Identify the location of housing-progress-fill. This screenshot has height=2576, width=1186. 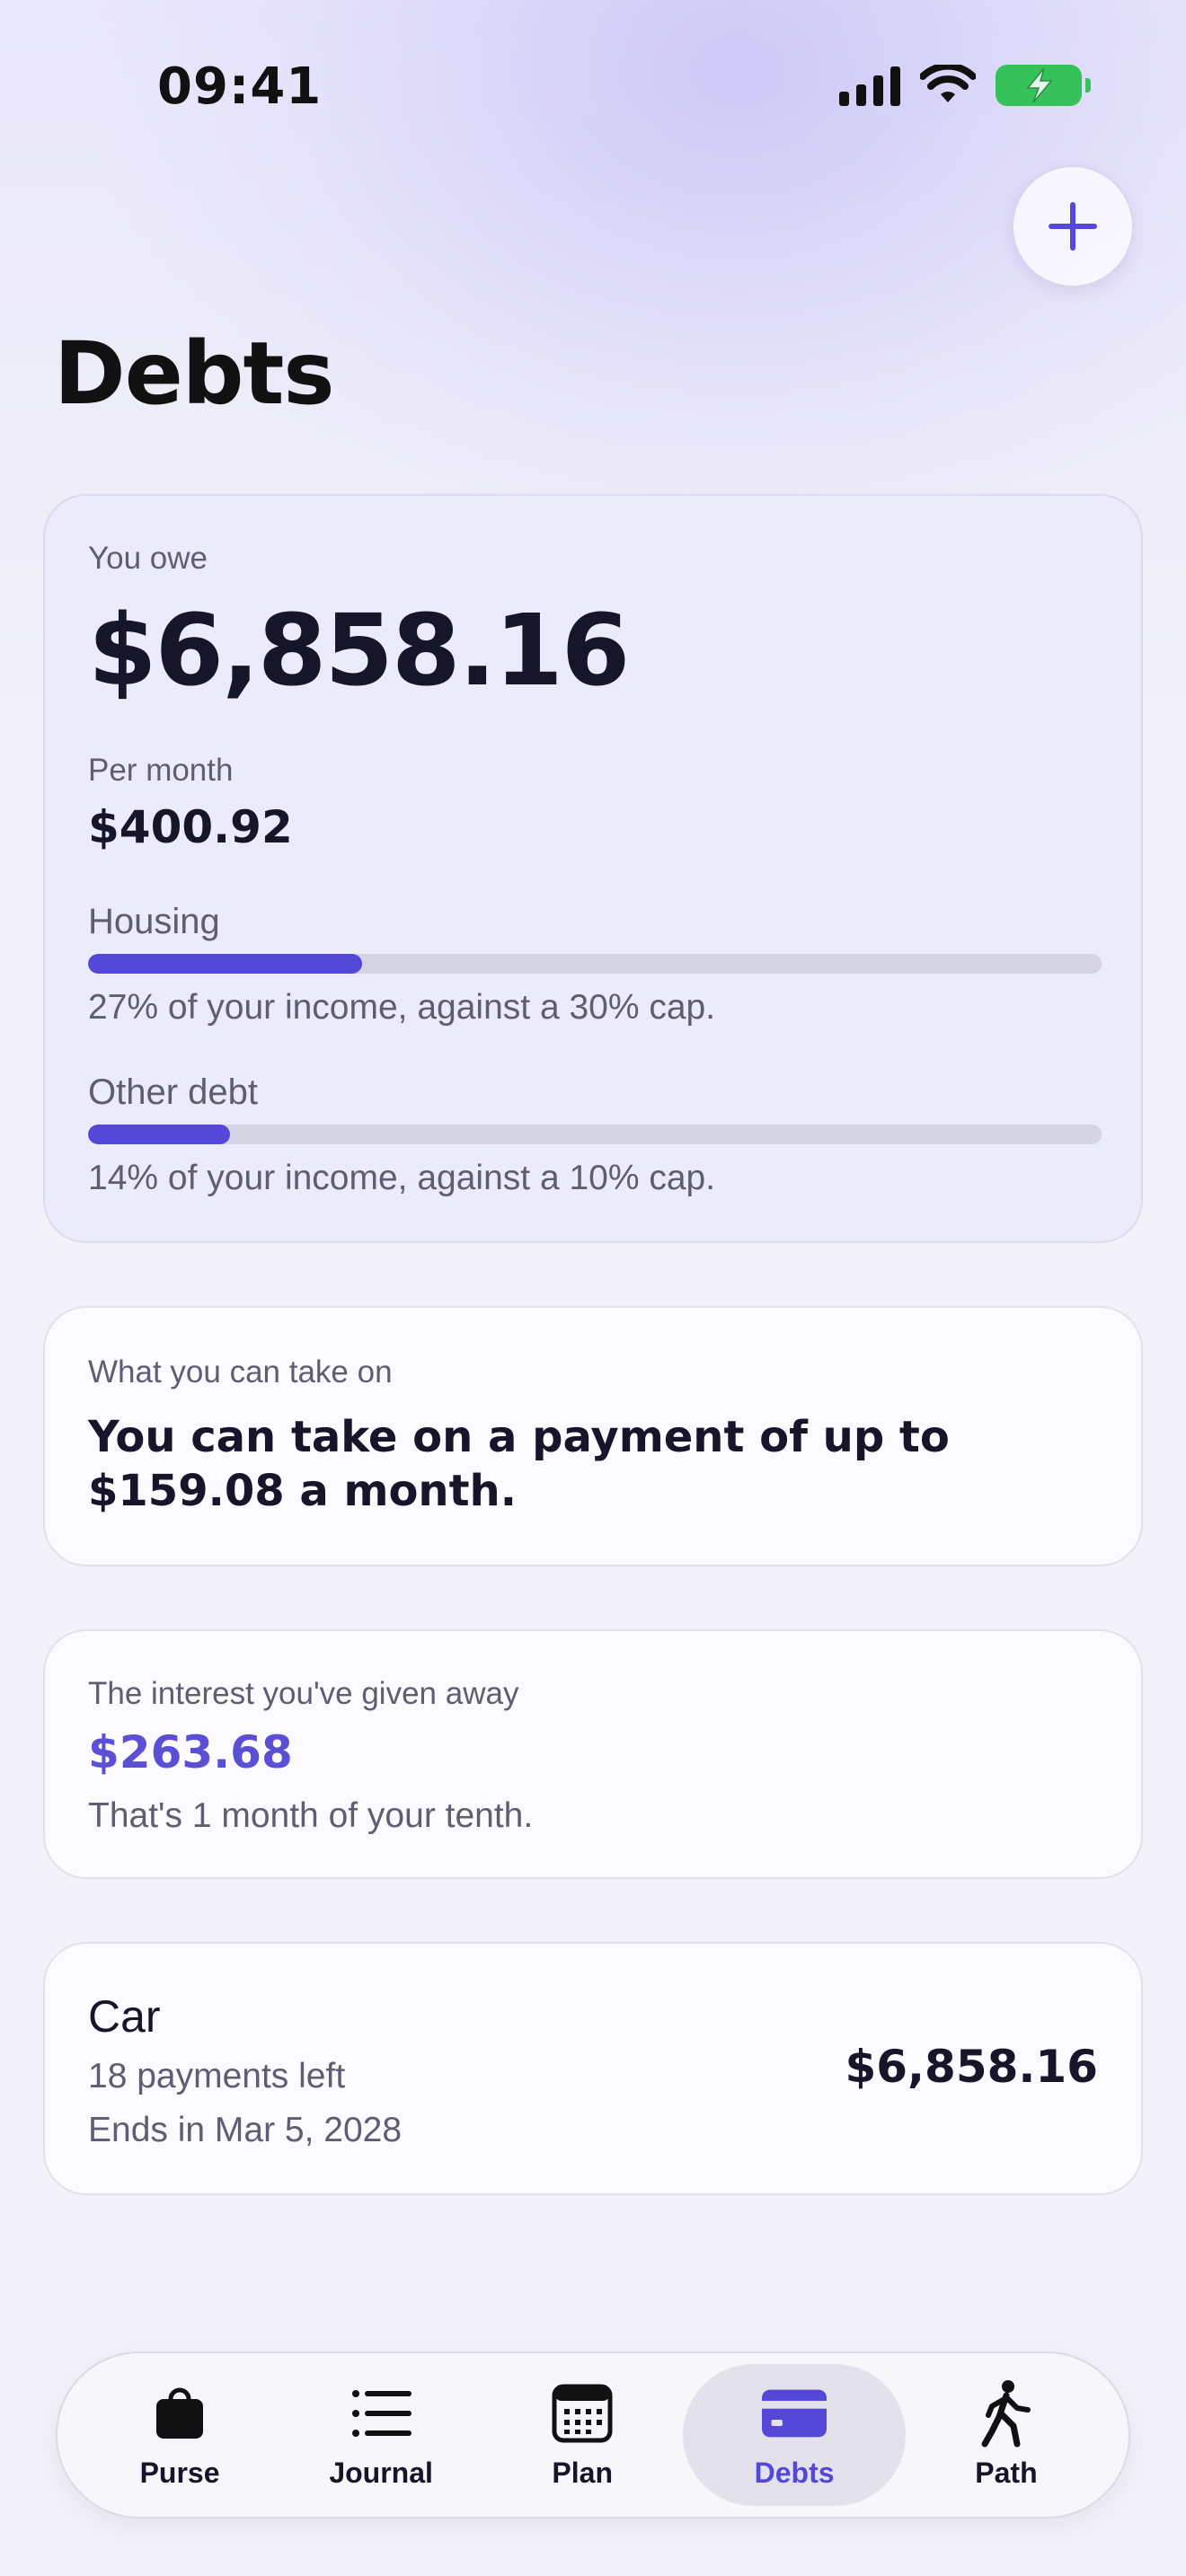
(225, 964).